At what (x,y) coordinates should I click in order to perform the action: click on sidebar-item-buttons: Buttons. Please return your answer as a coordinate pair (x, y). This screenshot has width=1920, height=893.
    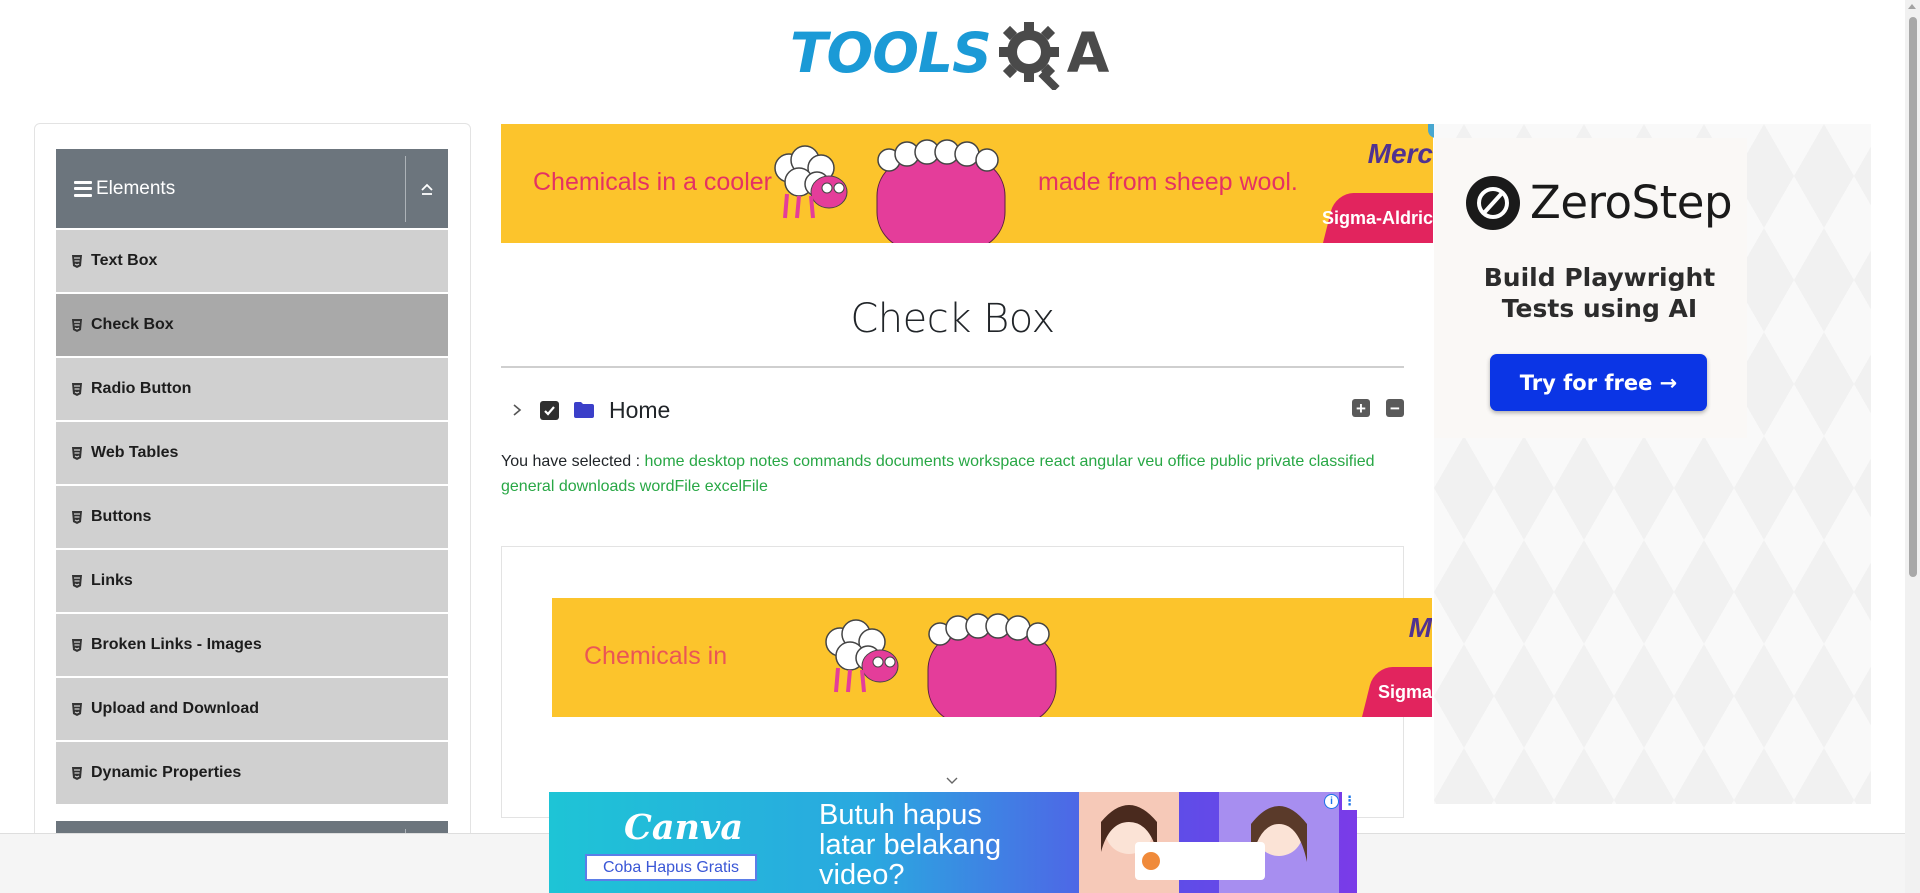
    Looking at the image, I should click on (252, 517).